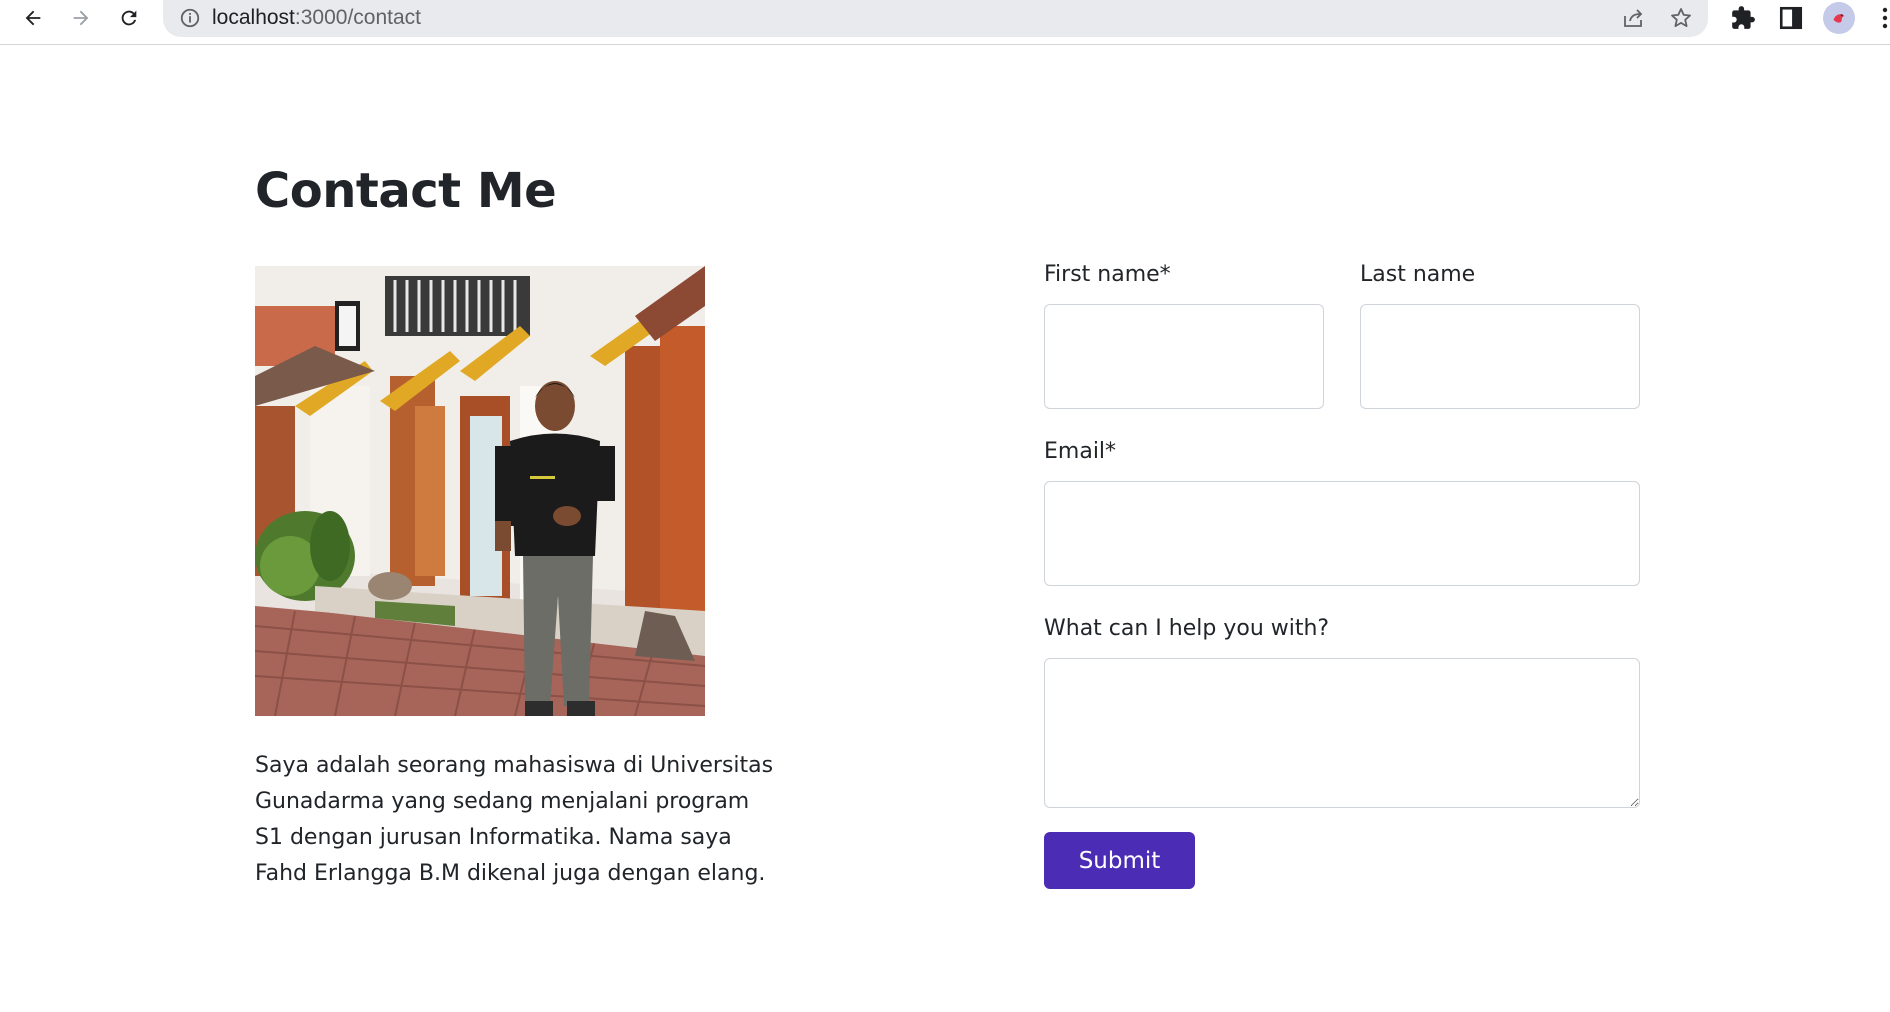 The image size is (1890, 1012). I want to click on address-bar: localhost:3000/contact, so click(935, 18).